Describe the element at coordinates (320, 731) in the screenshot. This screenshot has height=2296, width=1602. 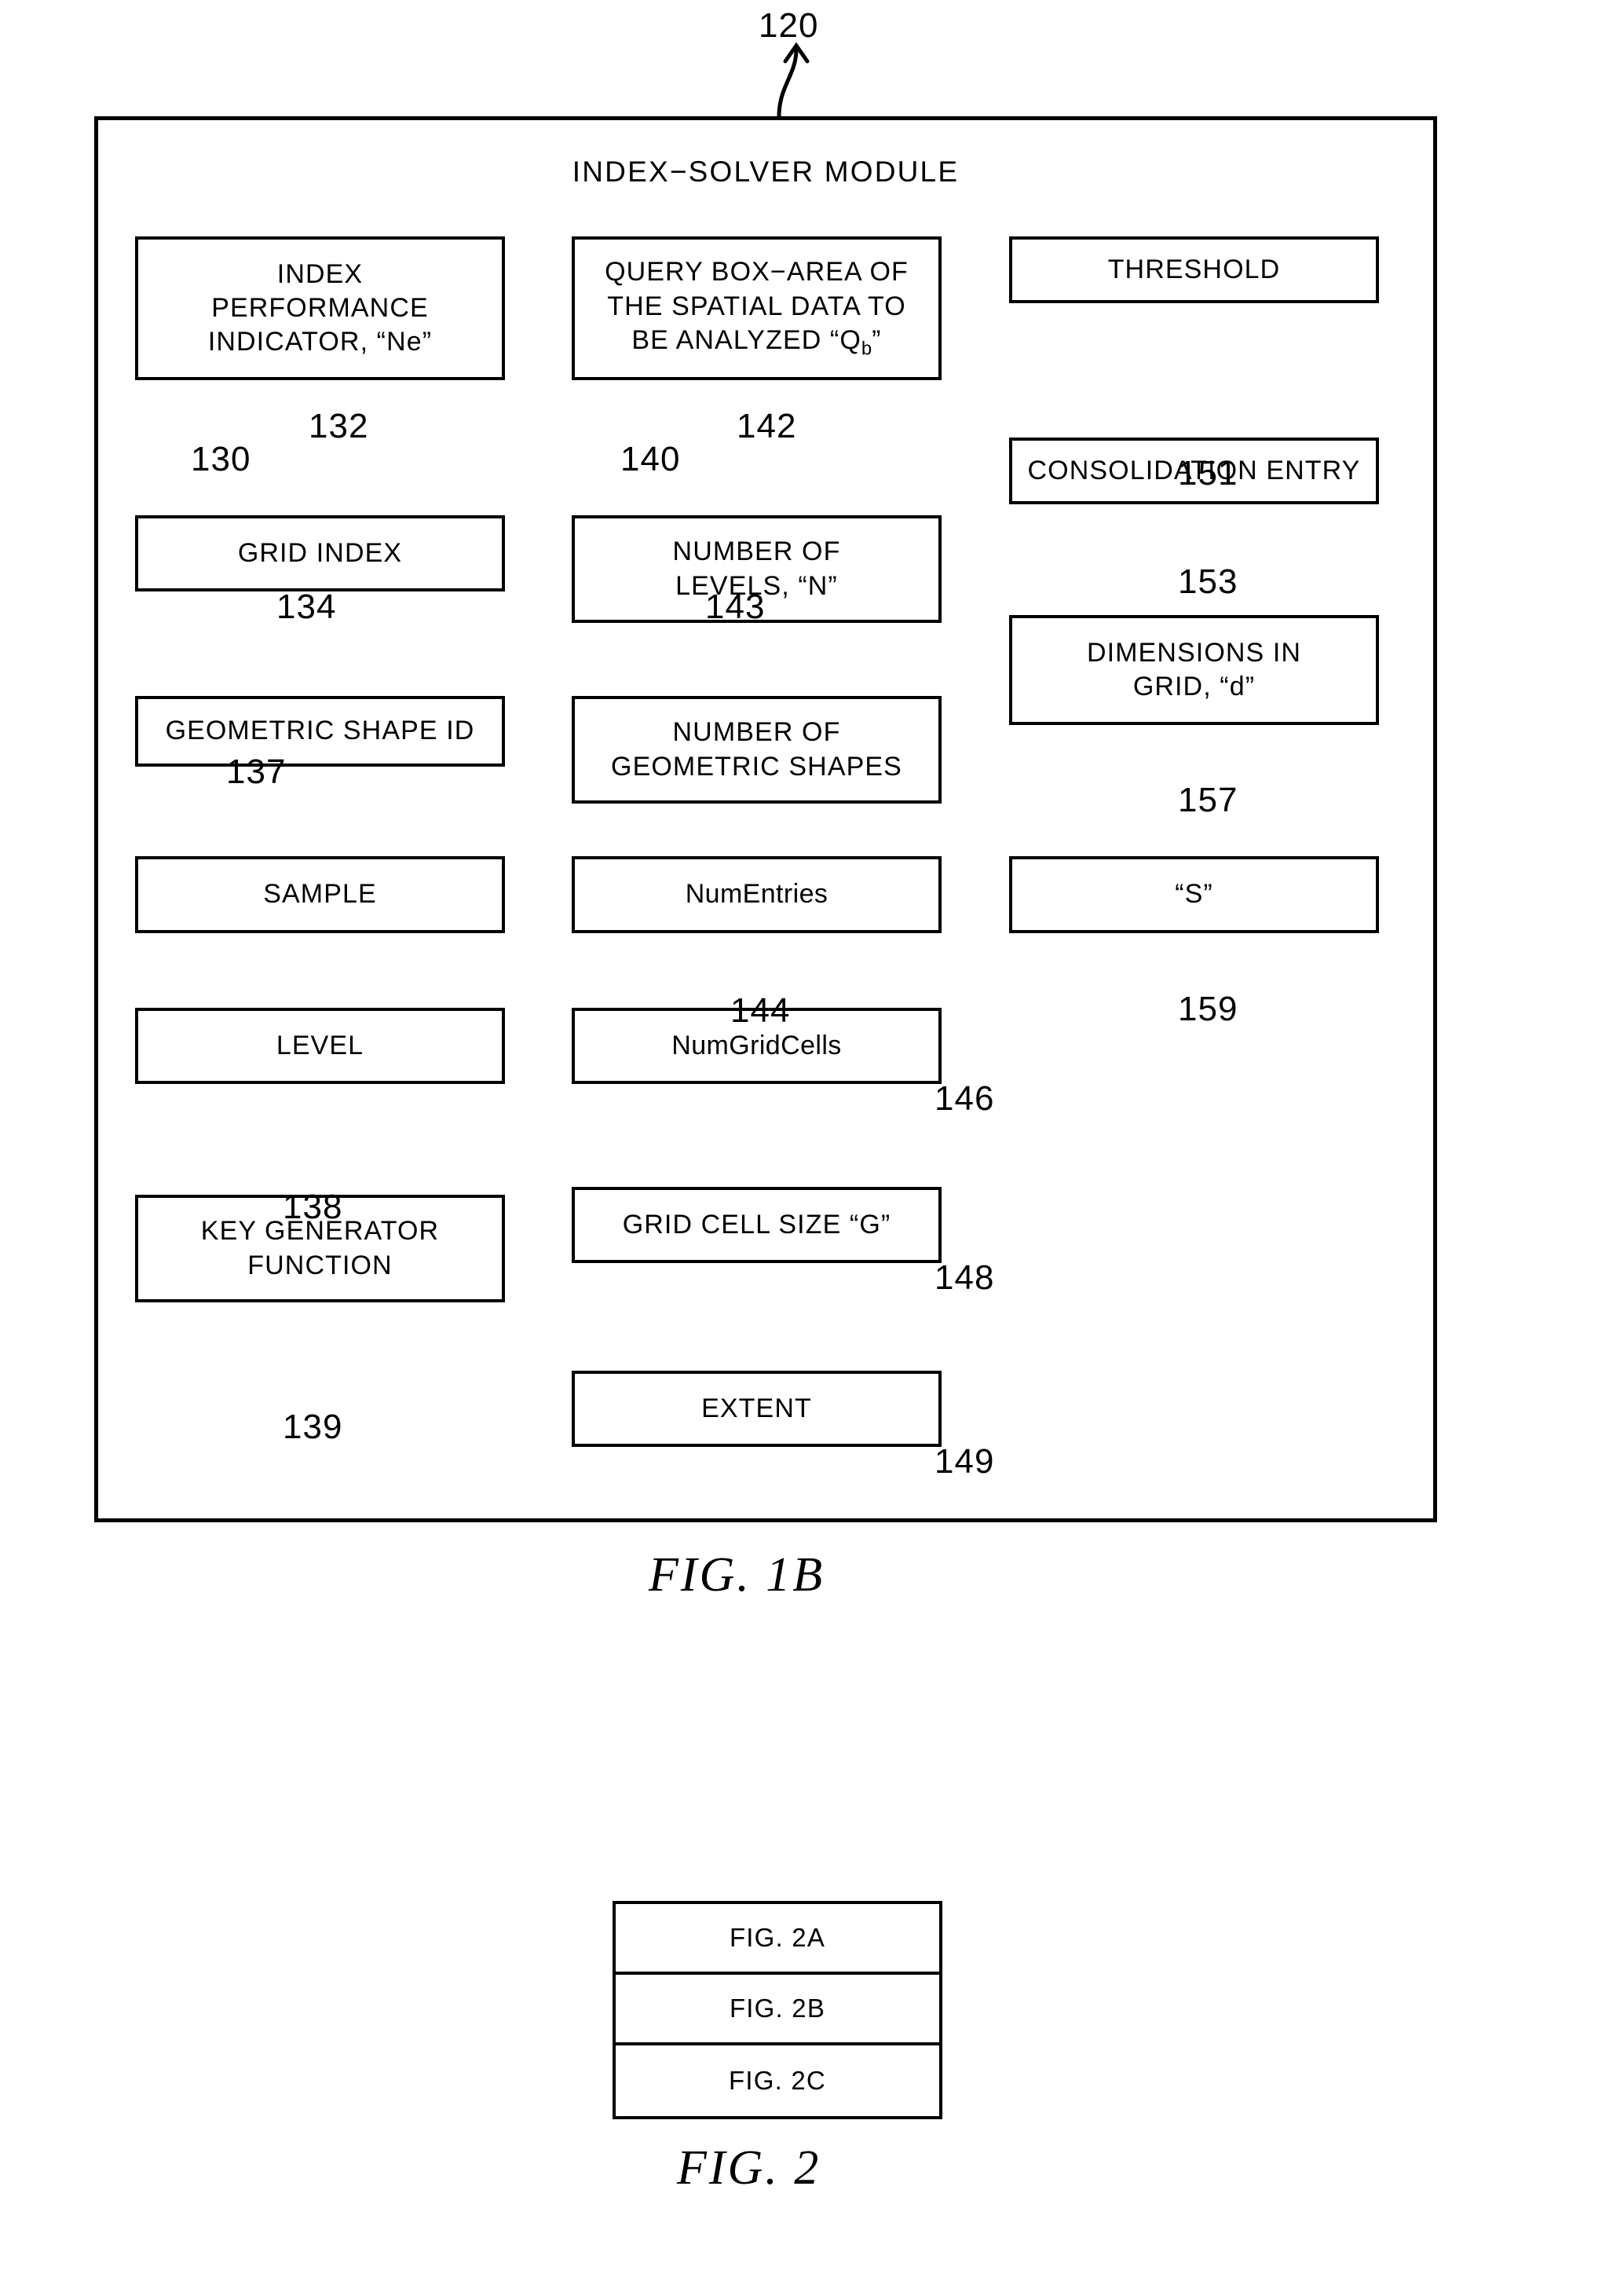
I see `box-geometric-shape-id: GEOMETRIC SHAPE ID` at that location.